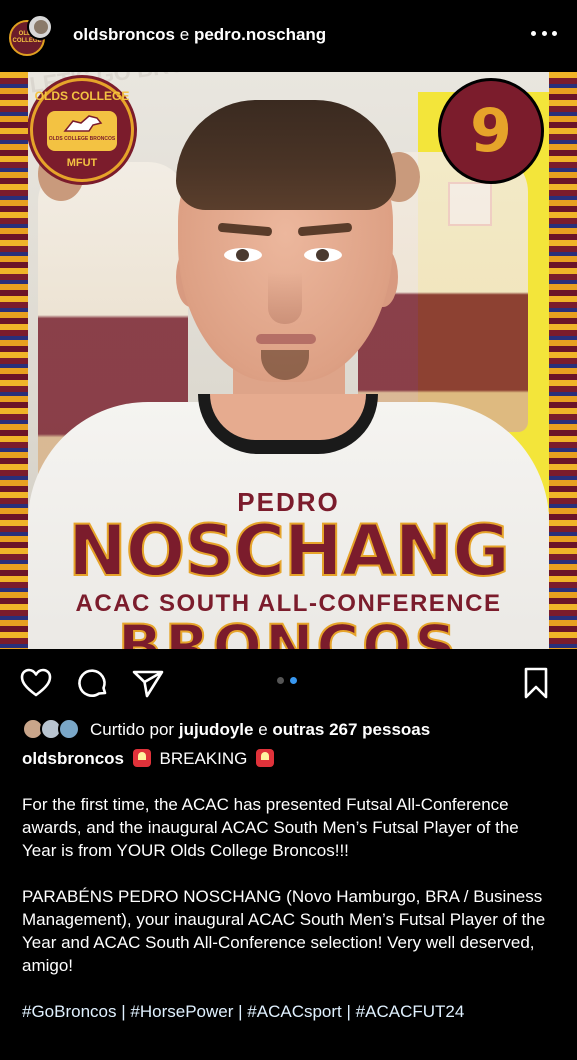 This screenshot has height=1060, width=577. I want to click on logo-top-text: OLDS COLLEGE, so click(82, 96).